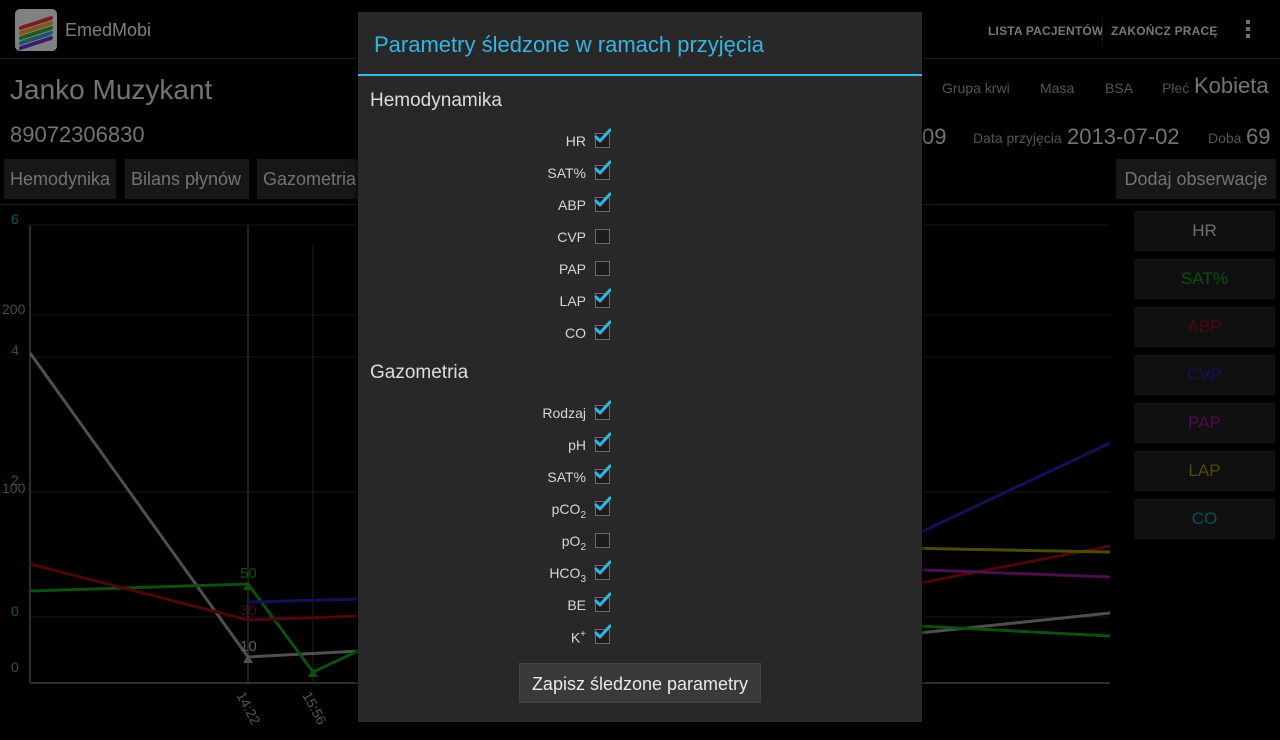  What do you see at coordinates (573, 543) in the screenshot?
I see `parameter-label: pO2` at bounding box center [573, 543].